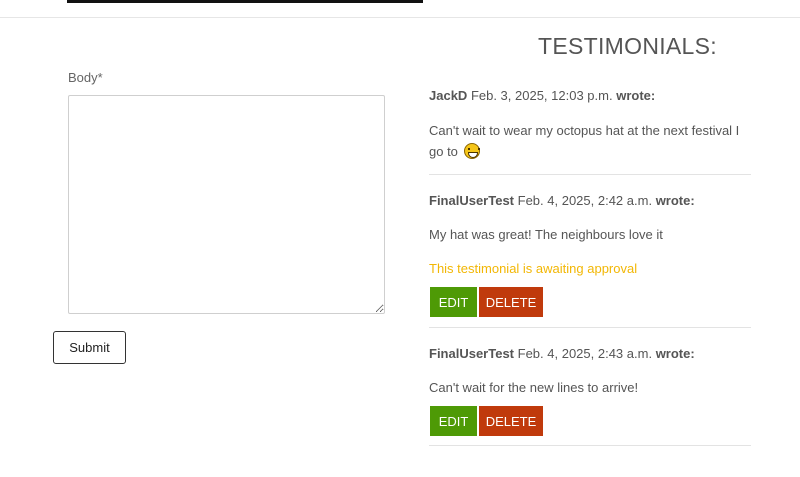 The width and height of the screenshot is (800, 477). Describe the element at coordinates (448, 95) in the screenshot. I see `testimonial-author: JackD` at that location.